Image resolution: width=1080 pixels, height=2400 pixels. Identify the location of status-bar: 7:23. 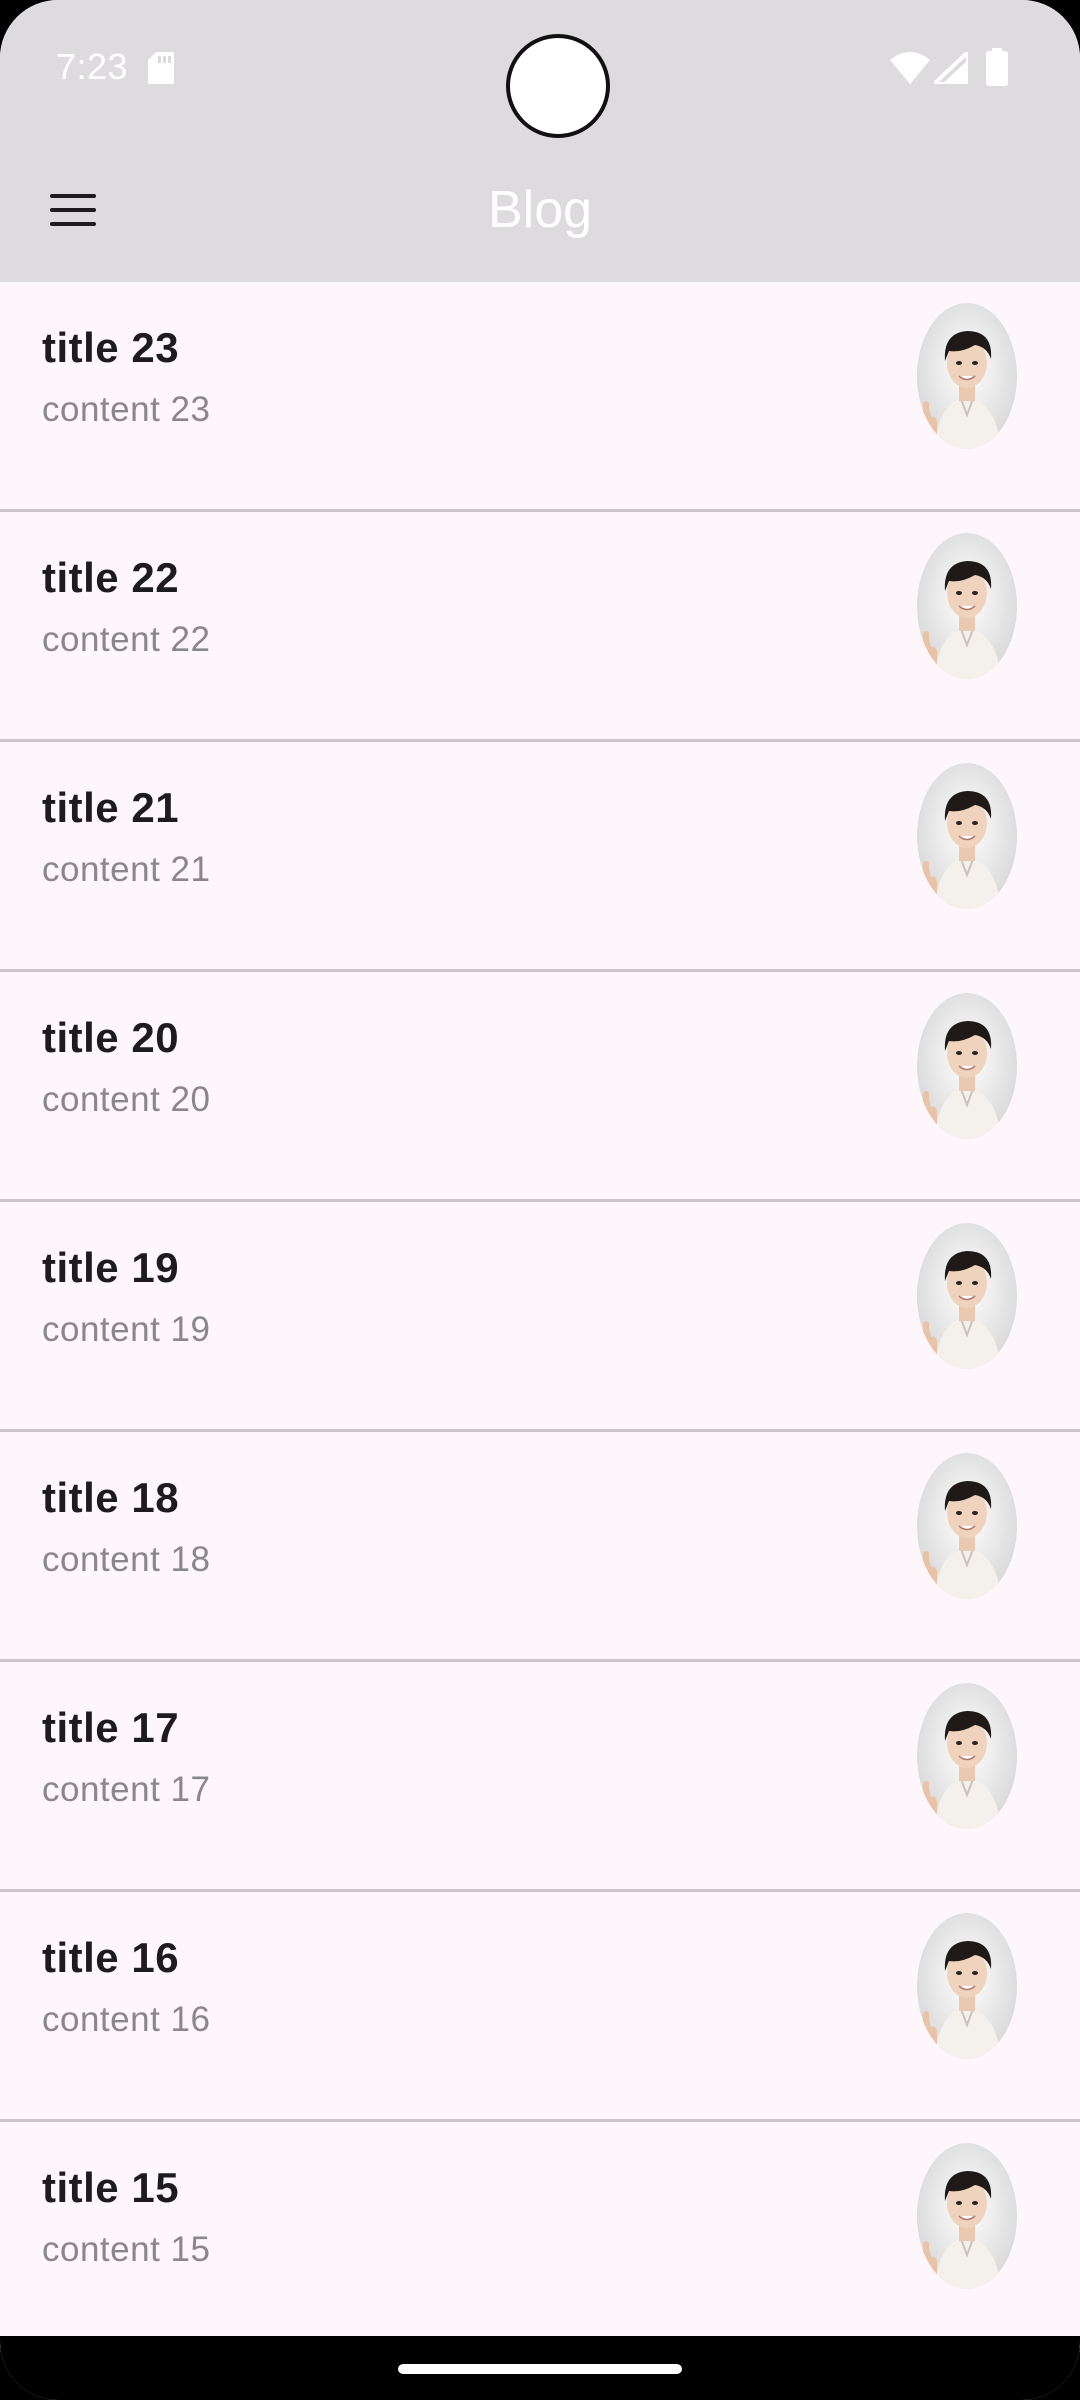
(540, 70).